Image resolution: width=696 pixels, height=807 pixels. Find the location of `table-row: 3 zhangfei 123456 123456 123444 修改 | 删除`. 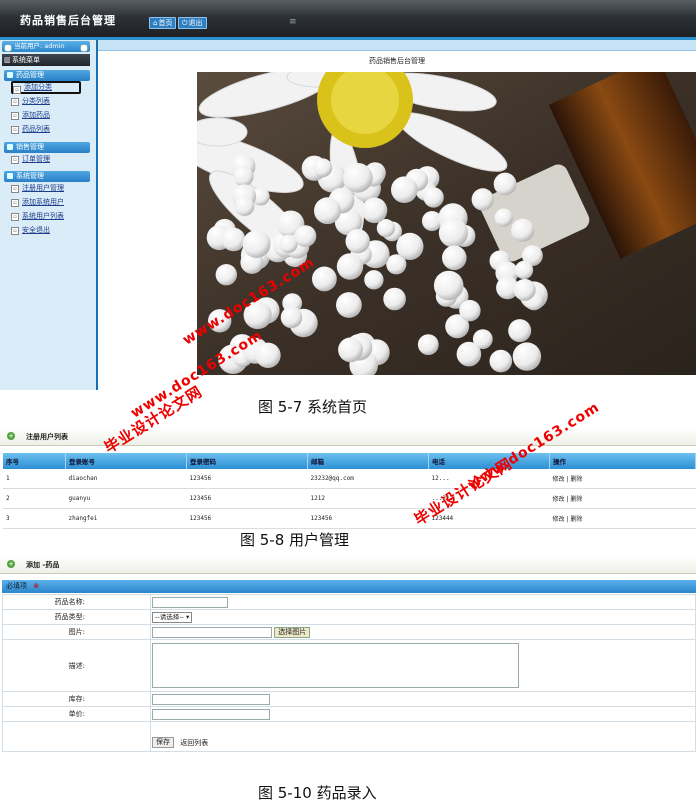

table-row: 3 zhangfei 123456 123456 123444 修改 | 删除 is located at coordinates (349, 518).